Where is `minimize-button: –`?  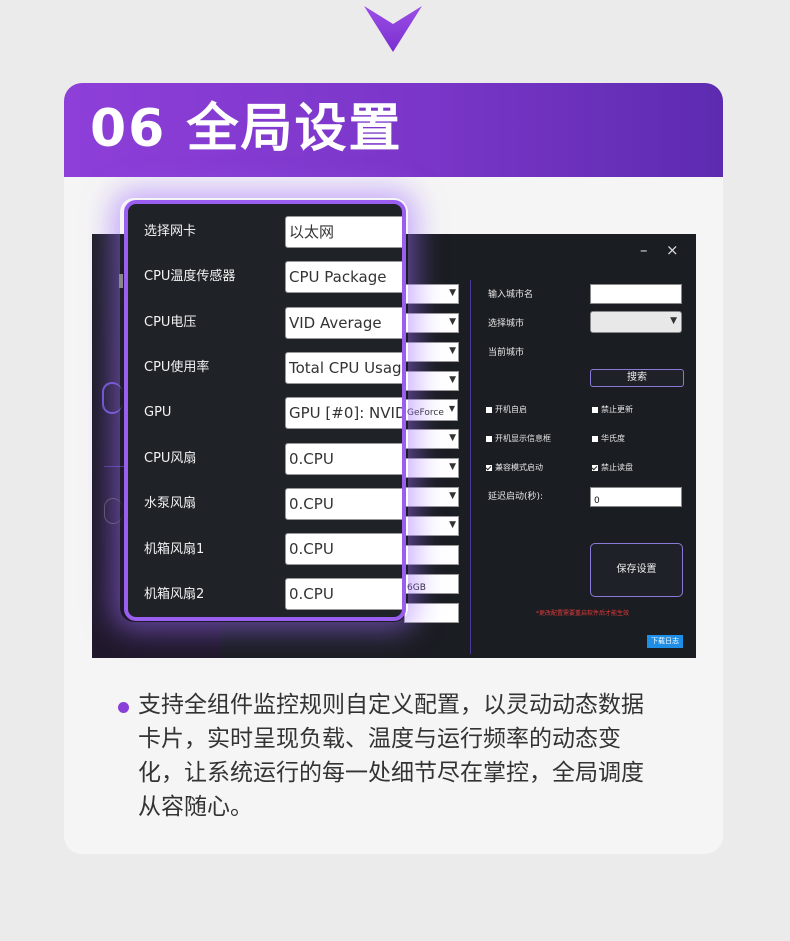 minimize-button: – is located at coordinates (644, 250).